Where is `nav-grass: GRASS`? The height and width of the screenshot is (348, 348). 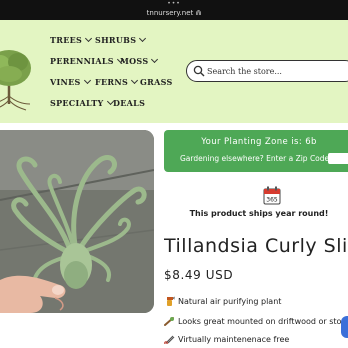
nav-grass: GRASS is located at coordinates (156, 82).